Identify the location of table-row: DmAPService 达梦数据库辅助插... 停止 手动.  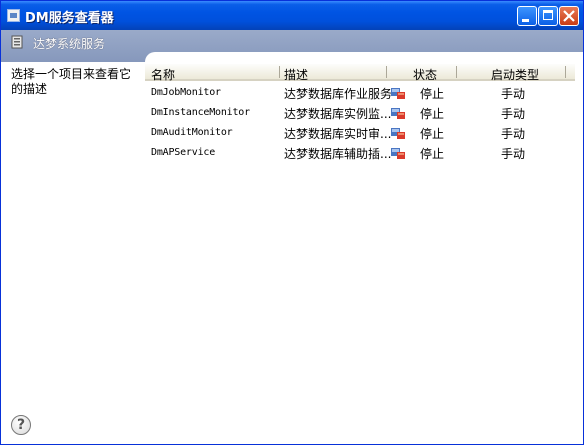
(360, 153).